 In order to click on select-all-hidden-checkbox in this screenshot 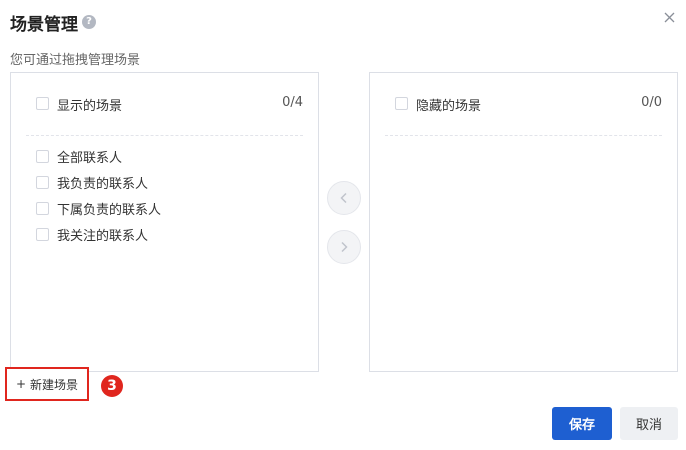, I will do `click(401, 103)`.